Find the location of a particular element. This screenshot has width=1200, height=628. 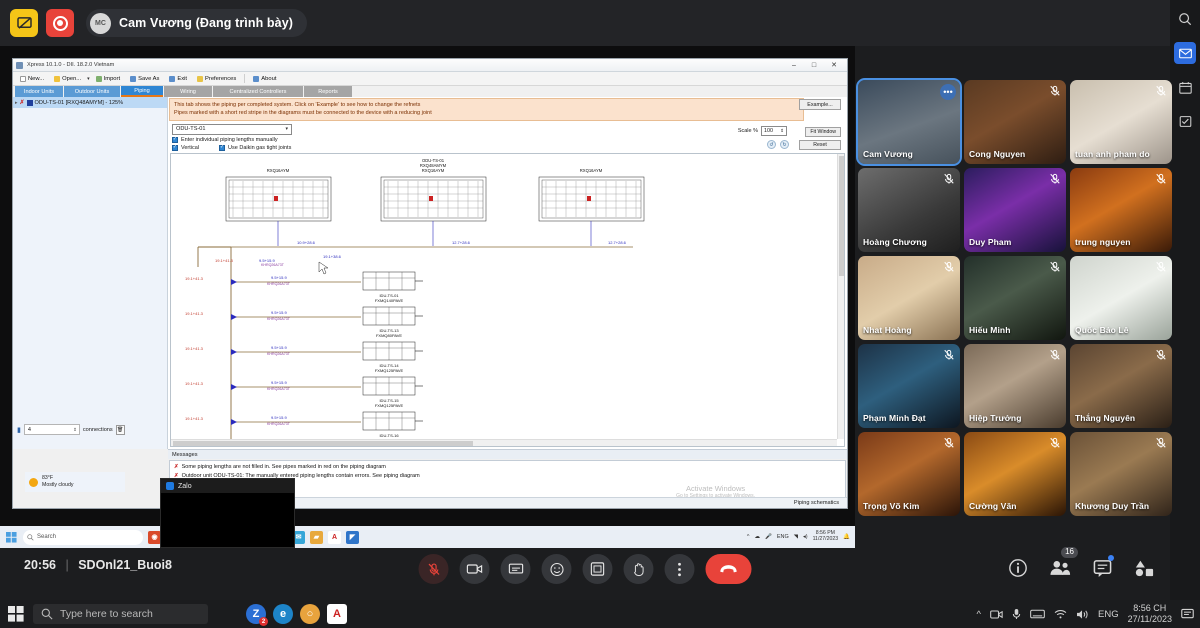

reactions-button is located at coordinates (556, 569).